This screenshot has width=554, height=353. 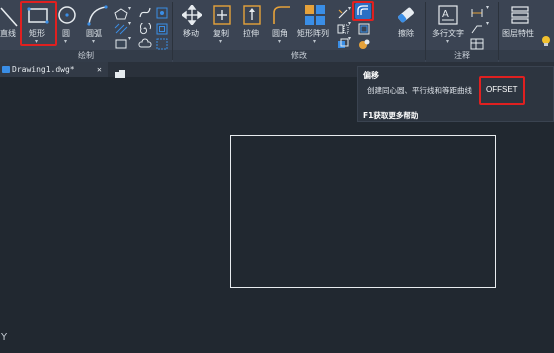 I want to click on spline-tool, so click(x=145, y=11).